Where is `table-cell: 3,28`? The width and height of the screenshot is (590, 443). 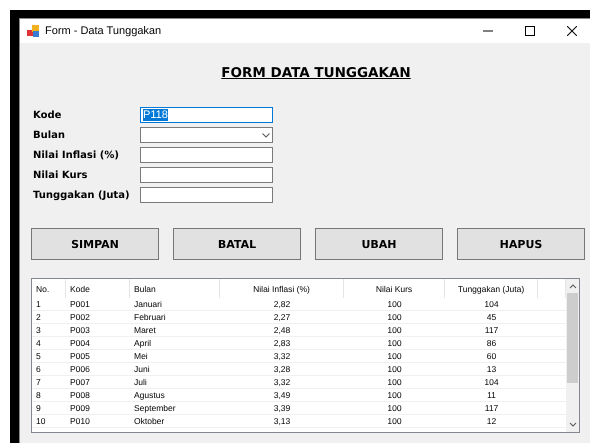 table-cell: 3,28 is located at coordinates (282, 369).